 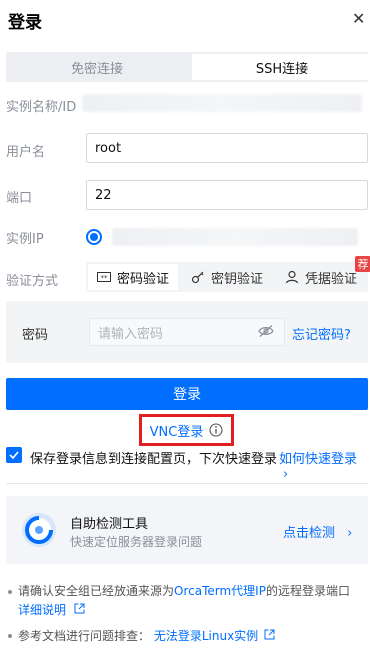 I want to click on vnc-login-link: VNC登录, so click(x=177, y=430).